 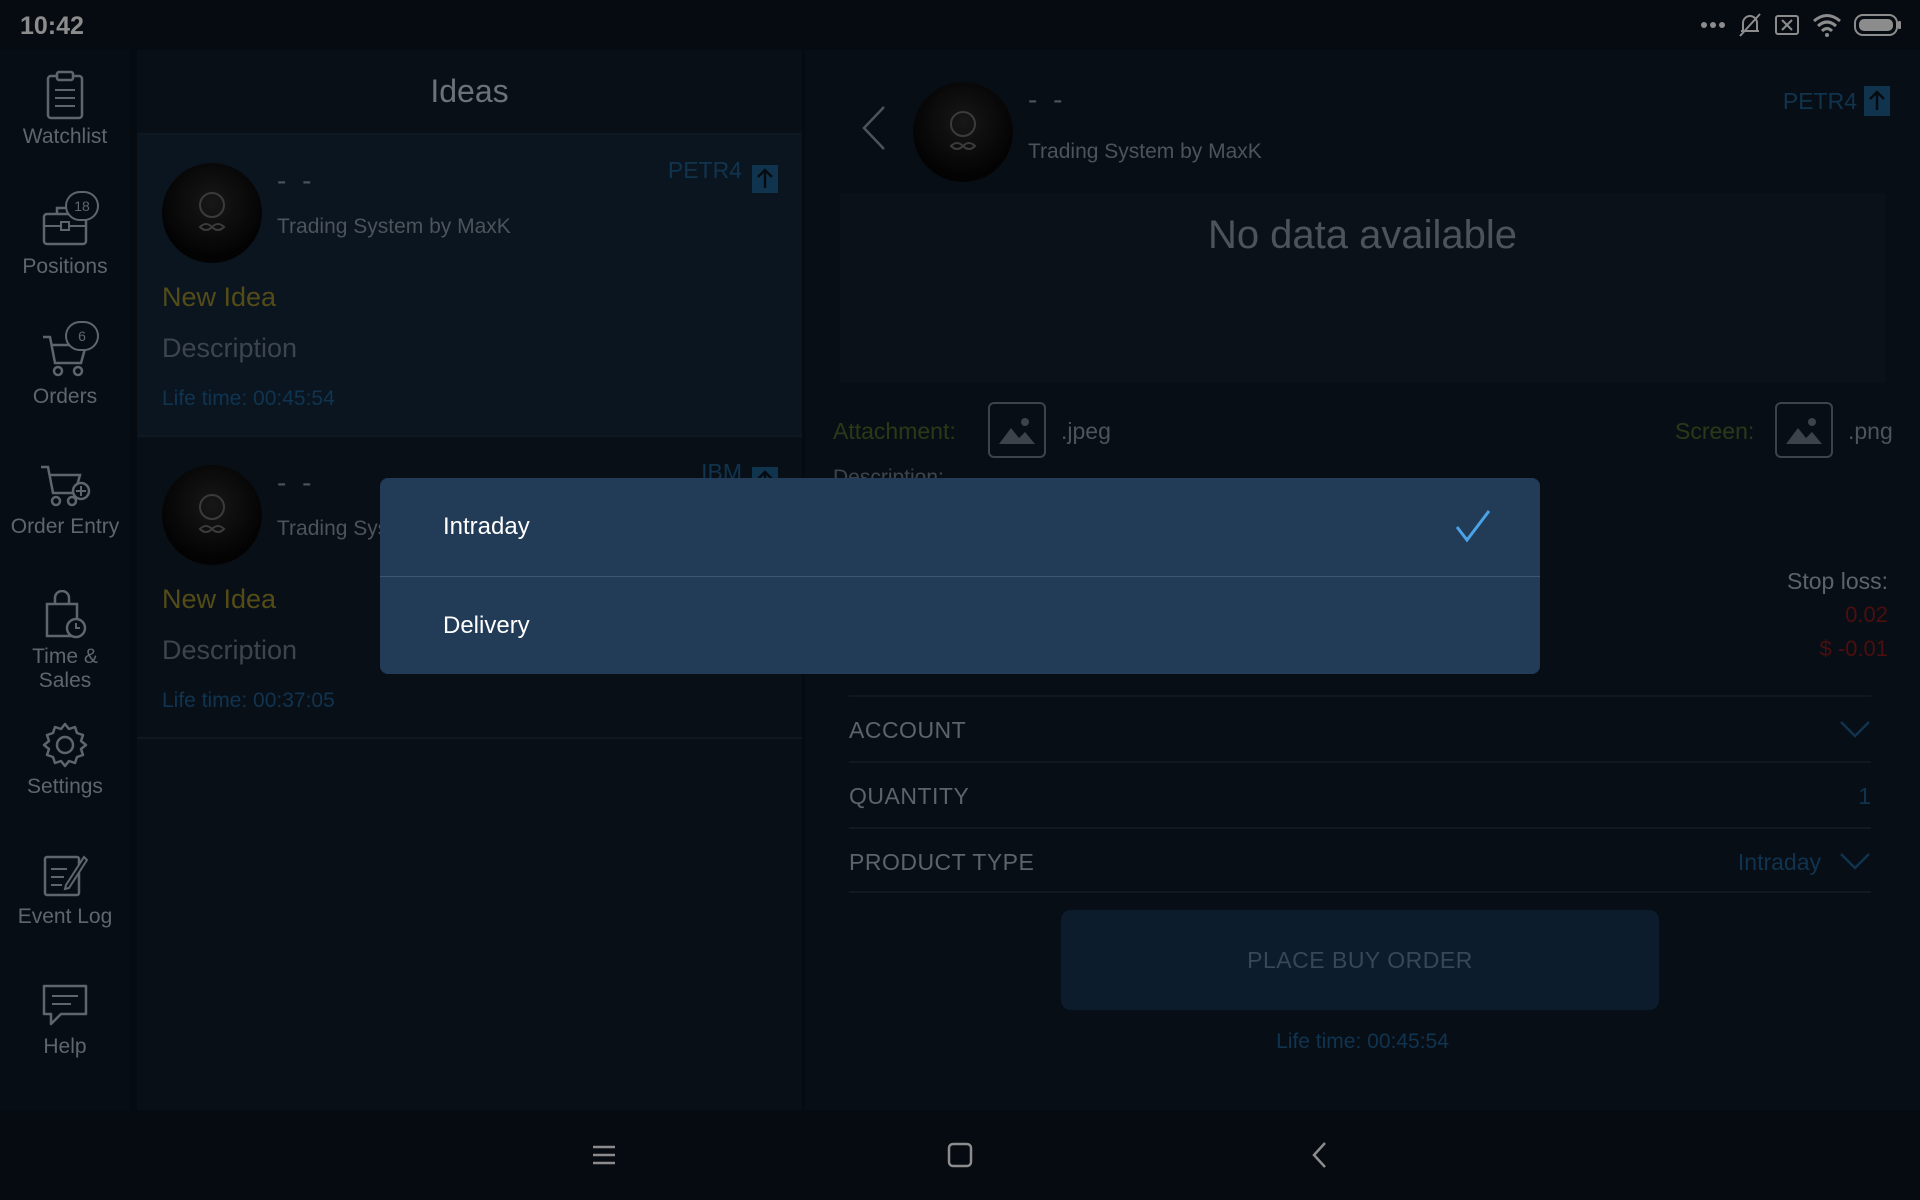 What do you see at coordinates (1473, 528) in the screenshot?
I see `checkmark-icon` at bounding box center [1473, 528].